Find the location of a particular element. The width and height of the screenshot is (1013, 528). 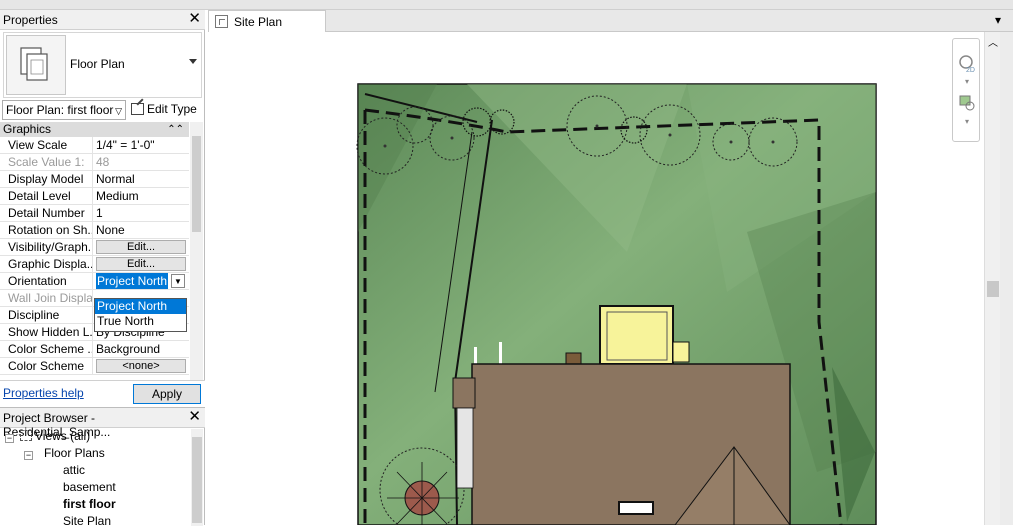

properties-scrollbar: ▼ is located at coordinates (196, 255).